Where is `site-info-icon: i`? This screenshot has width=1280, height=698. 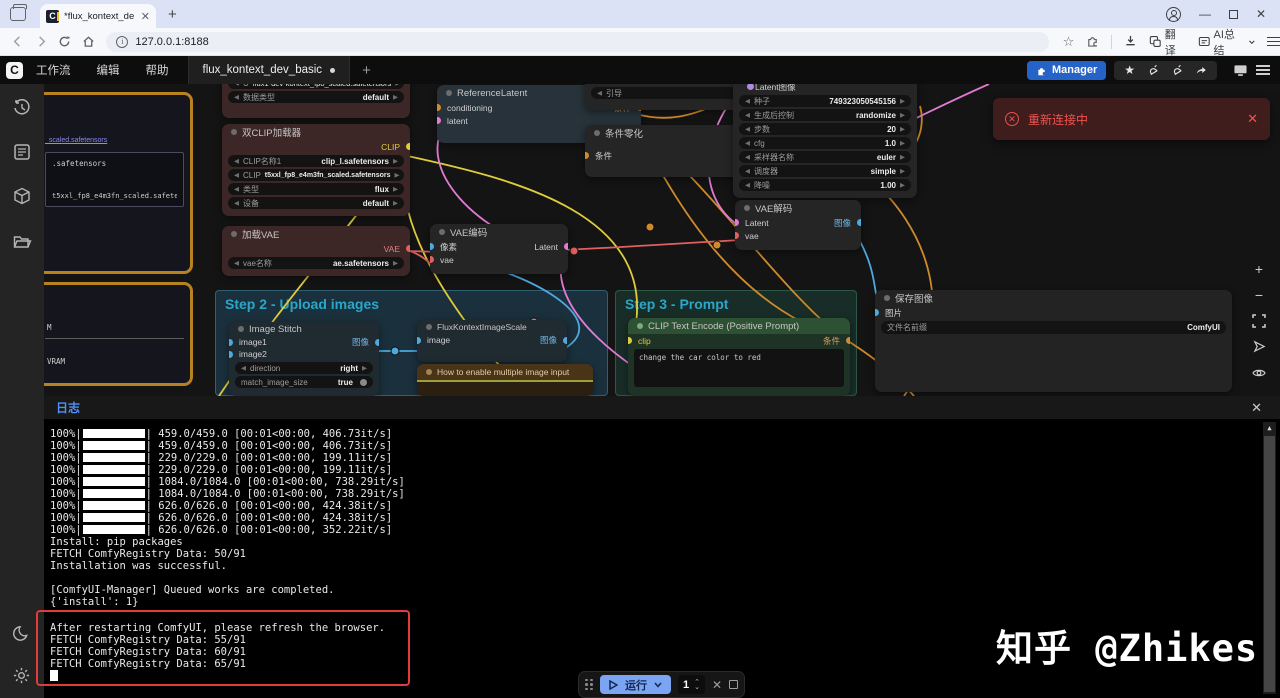
site-info-icon: i is located at coordinates (122, 41).